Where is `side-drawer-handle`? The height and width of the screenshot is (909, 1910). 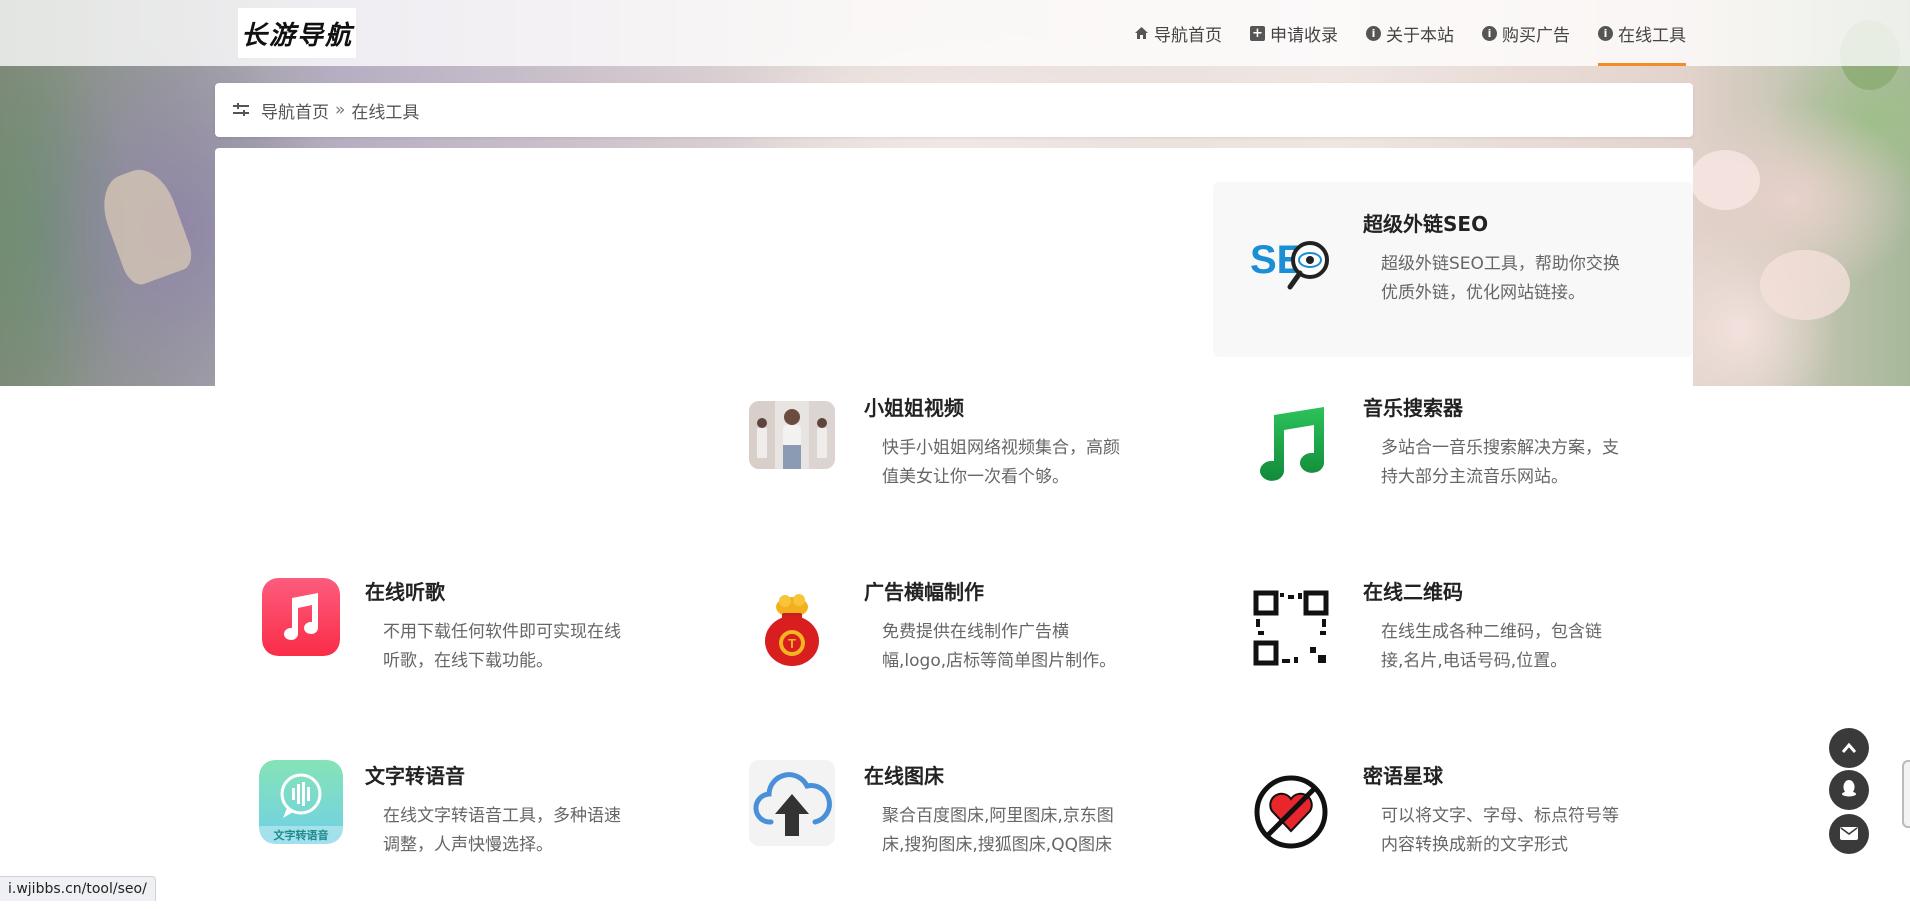
side-drawer-handle is located at coordinates (1906, 794).